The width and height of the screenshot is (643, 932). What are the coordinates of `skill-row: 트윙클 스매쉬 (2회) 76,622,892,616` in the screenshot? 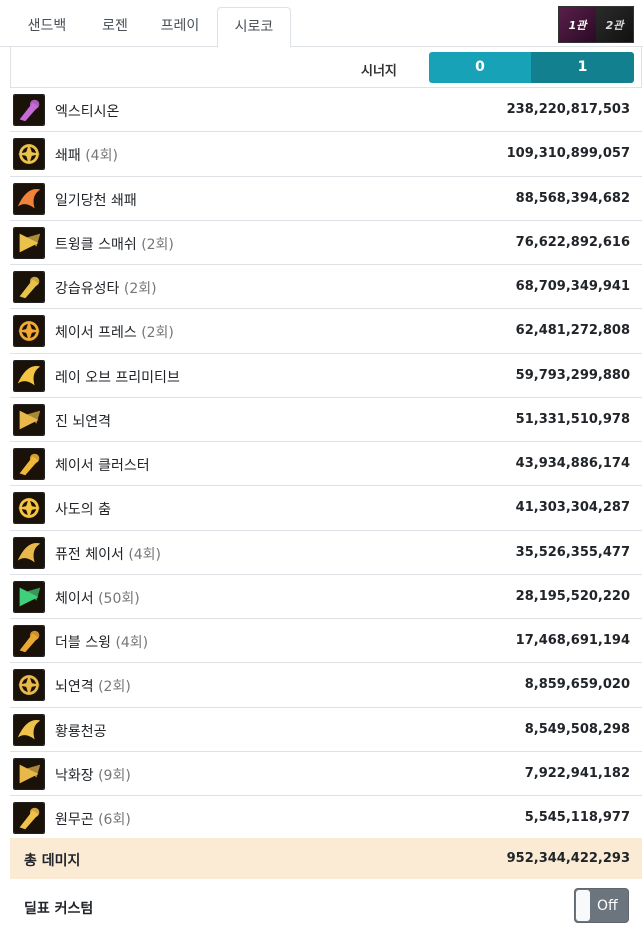 It's located at (326, 243).